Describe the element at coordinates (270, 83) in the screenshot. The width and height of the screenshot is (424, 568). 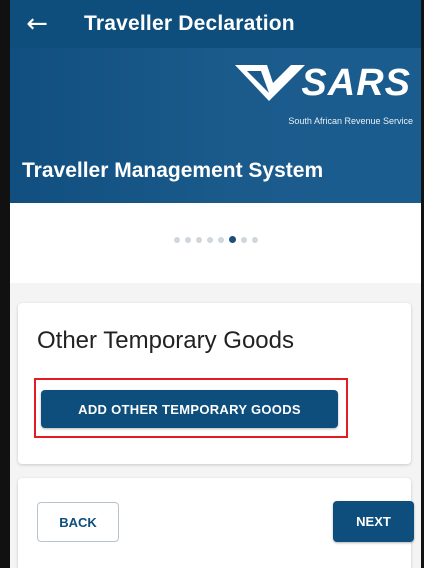
I see `sars-chevron-icon` at that location.